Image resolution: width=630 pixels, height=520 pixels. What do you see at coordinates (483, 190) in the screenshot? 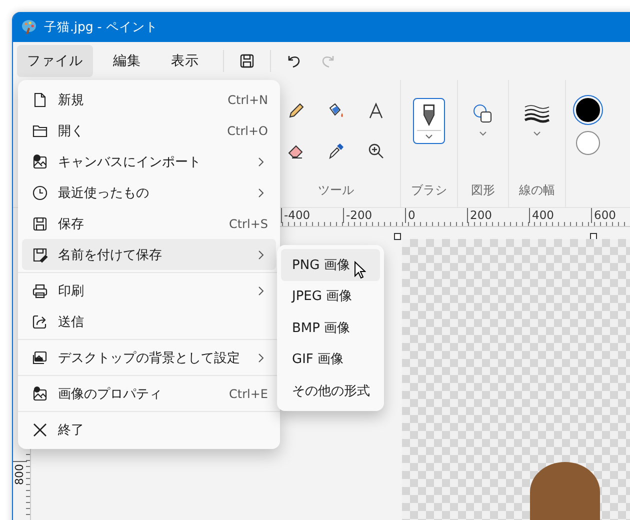
I see `group-label: 図形` at bounding box center [483, 190].